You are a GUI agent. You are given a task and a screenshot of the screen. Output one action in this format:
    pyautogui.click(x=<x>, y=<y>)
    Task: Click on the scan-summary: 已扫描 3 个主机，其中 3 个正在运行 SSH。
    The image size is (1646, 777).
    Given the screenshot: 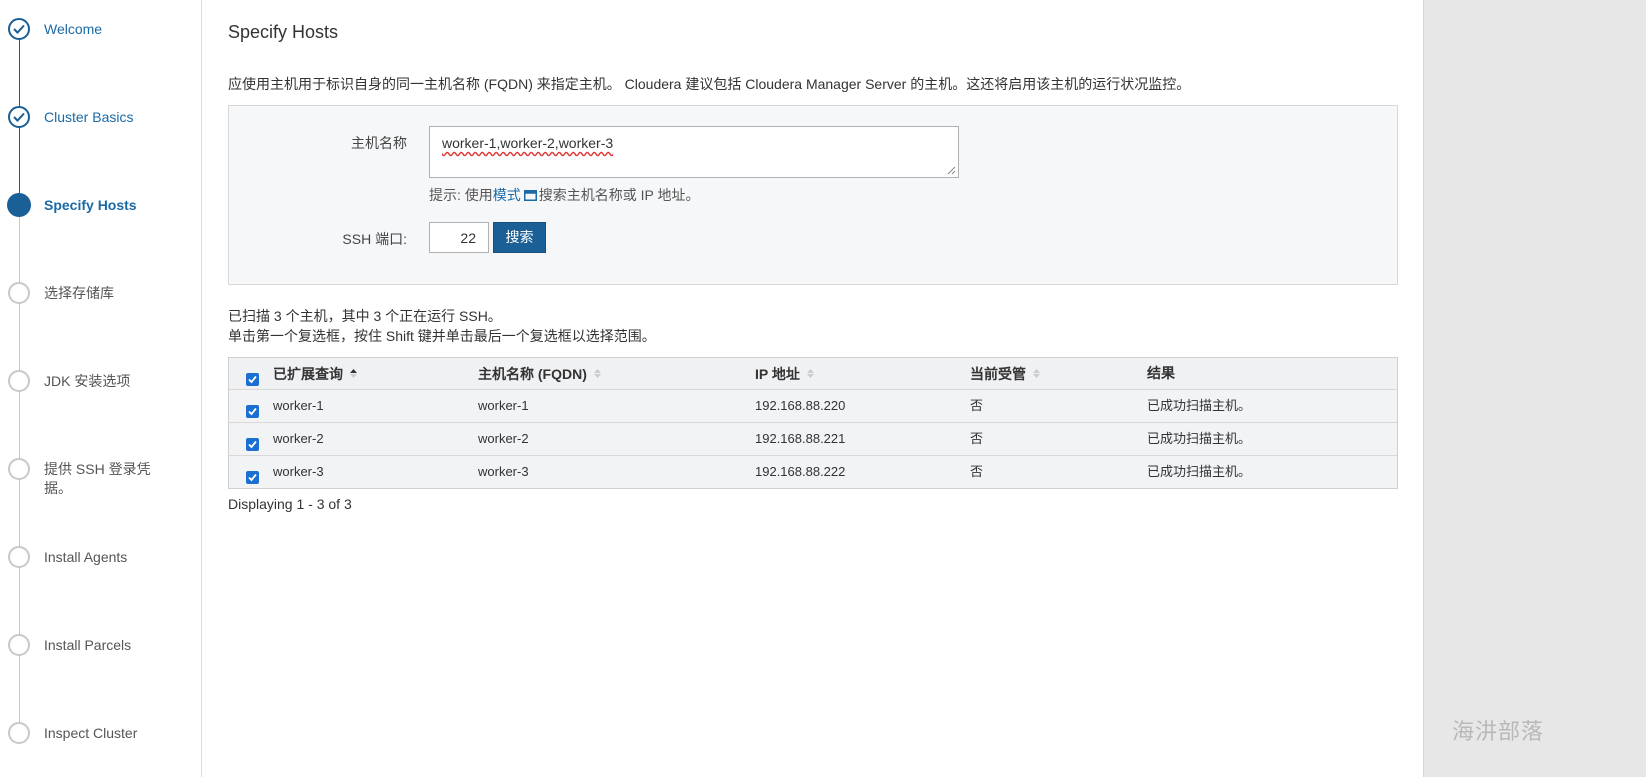 What is the action you would take?
    pyautogui.click(x=365, y=316)
    